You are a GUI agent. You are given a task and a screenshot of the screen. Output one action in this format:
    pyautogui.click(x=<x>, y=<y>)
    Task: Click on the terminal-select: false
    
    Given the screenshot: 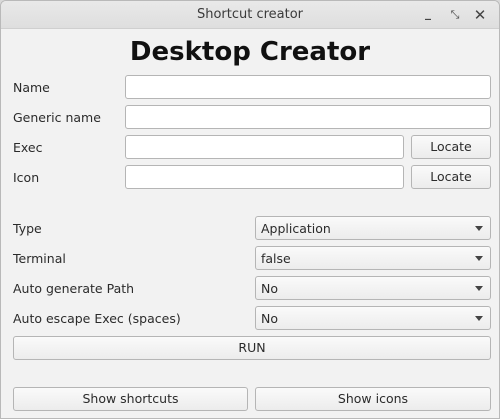 What is the action you would take?
    pyautogui.click(x=373, y=258)
    